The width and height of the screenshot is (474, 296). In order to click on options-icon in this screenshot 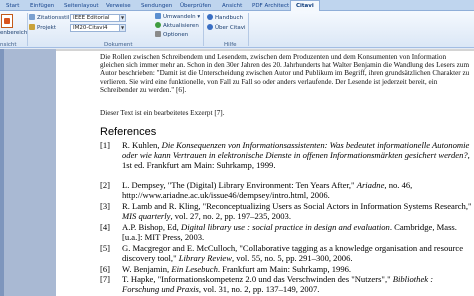, I will do `click(158, 34)`.